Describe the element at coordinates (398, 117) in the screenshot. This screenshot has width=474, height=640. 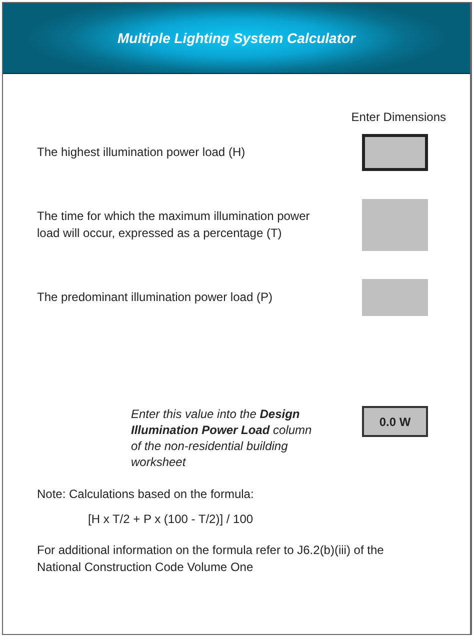
I see `column-heading: Enter Dimensions` at that location.